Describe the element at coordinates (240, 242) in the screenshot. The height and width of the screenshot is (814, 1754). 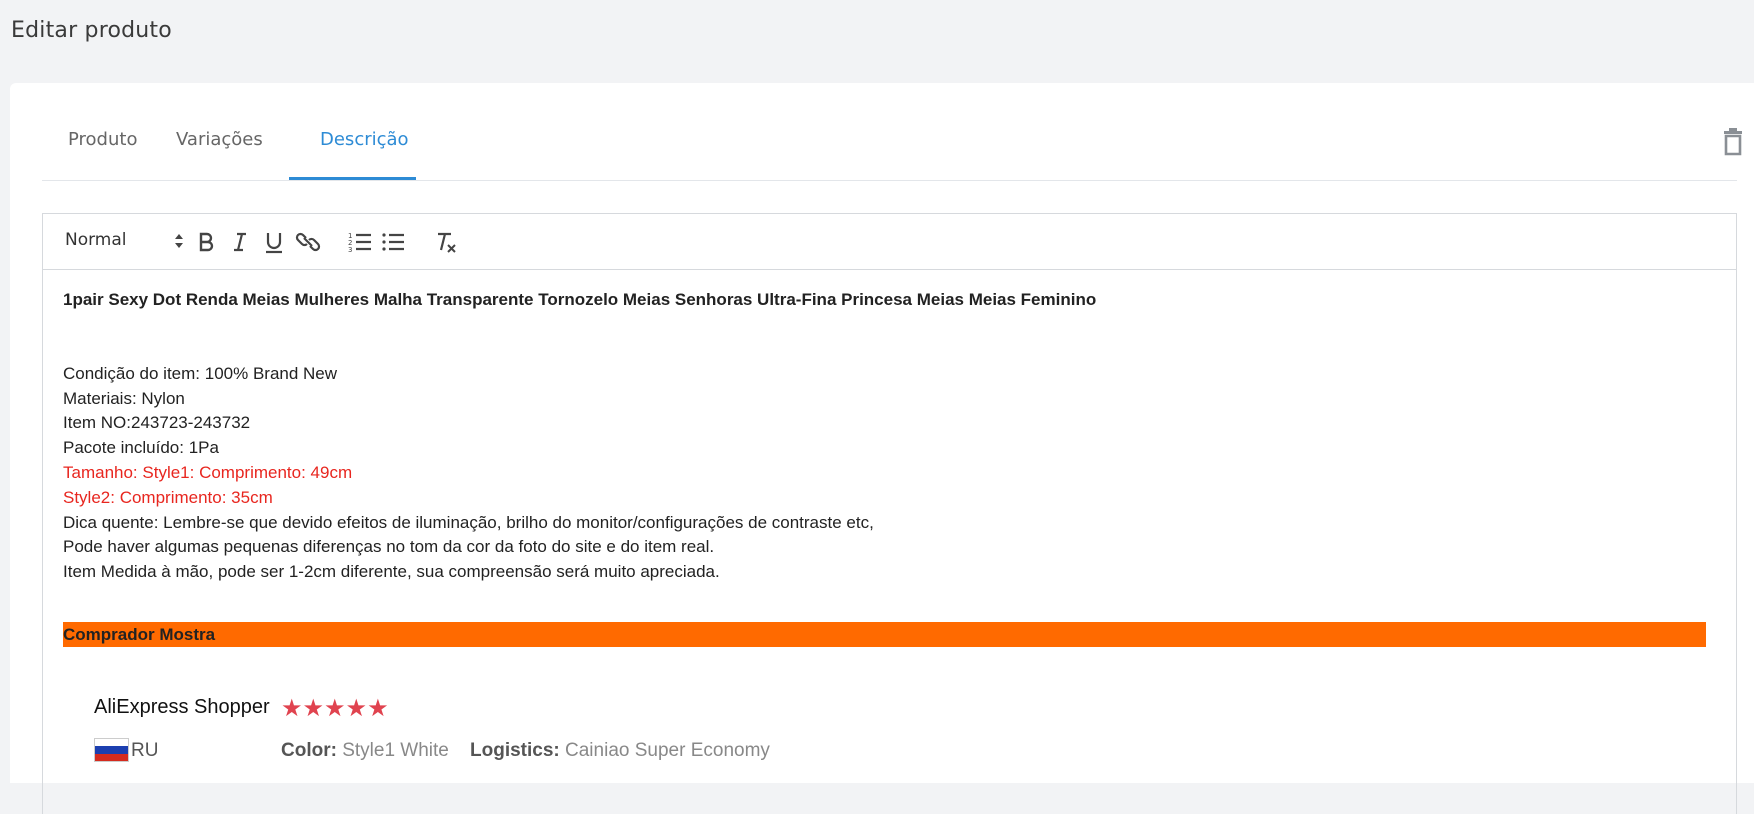
I see `italic-icon` at that location.